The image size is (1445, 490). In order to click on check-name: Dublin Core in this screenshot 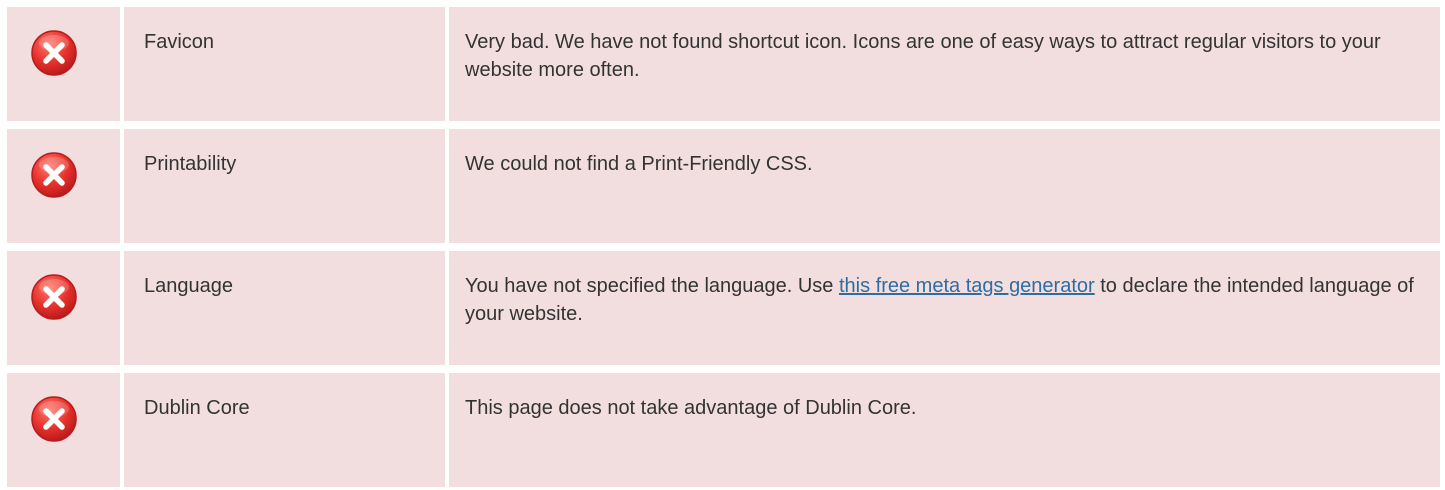, I will do `click(197, 408)`.